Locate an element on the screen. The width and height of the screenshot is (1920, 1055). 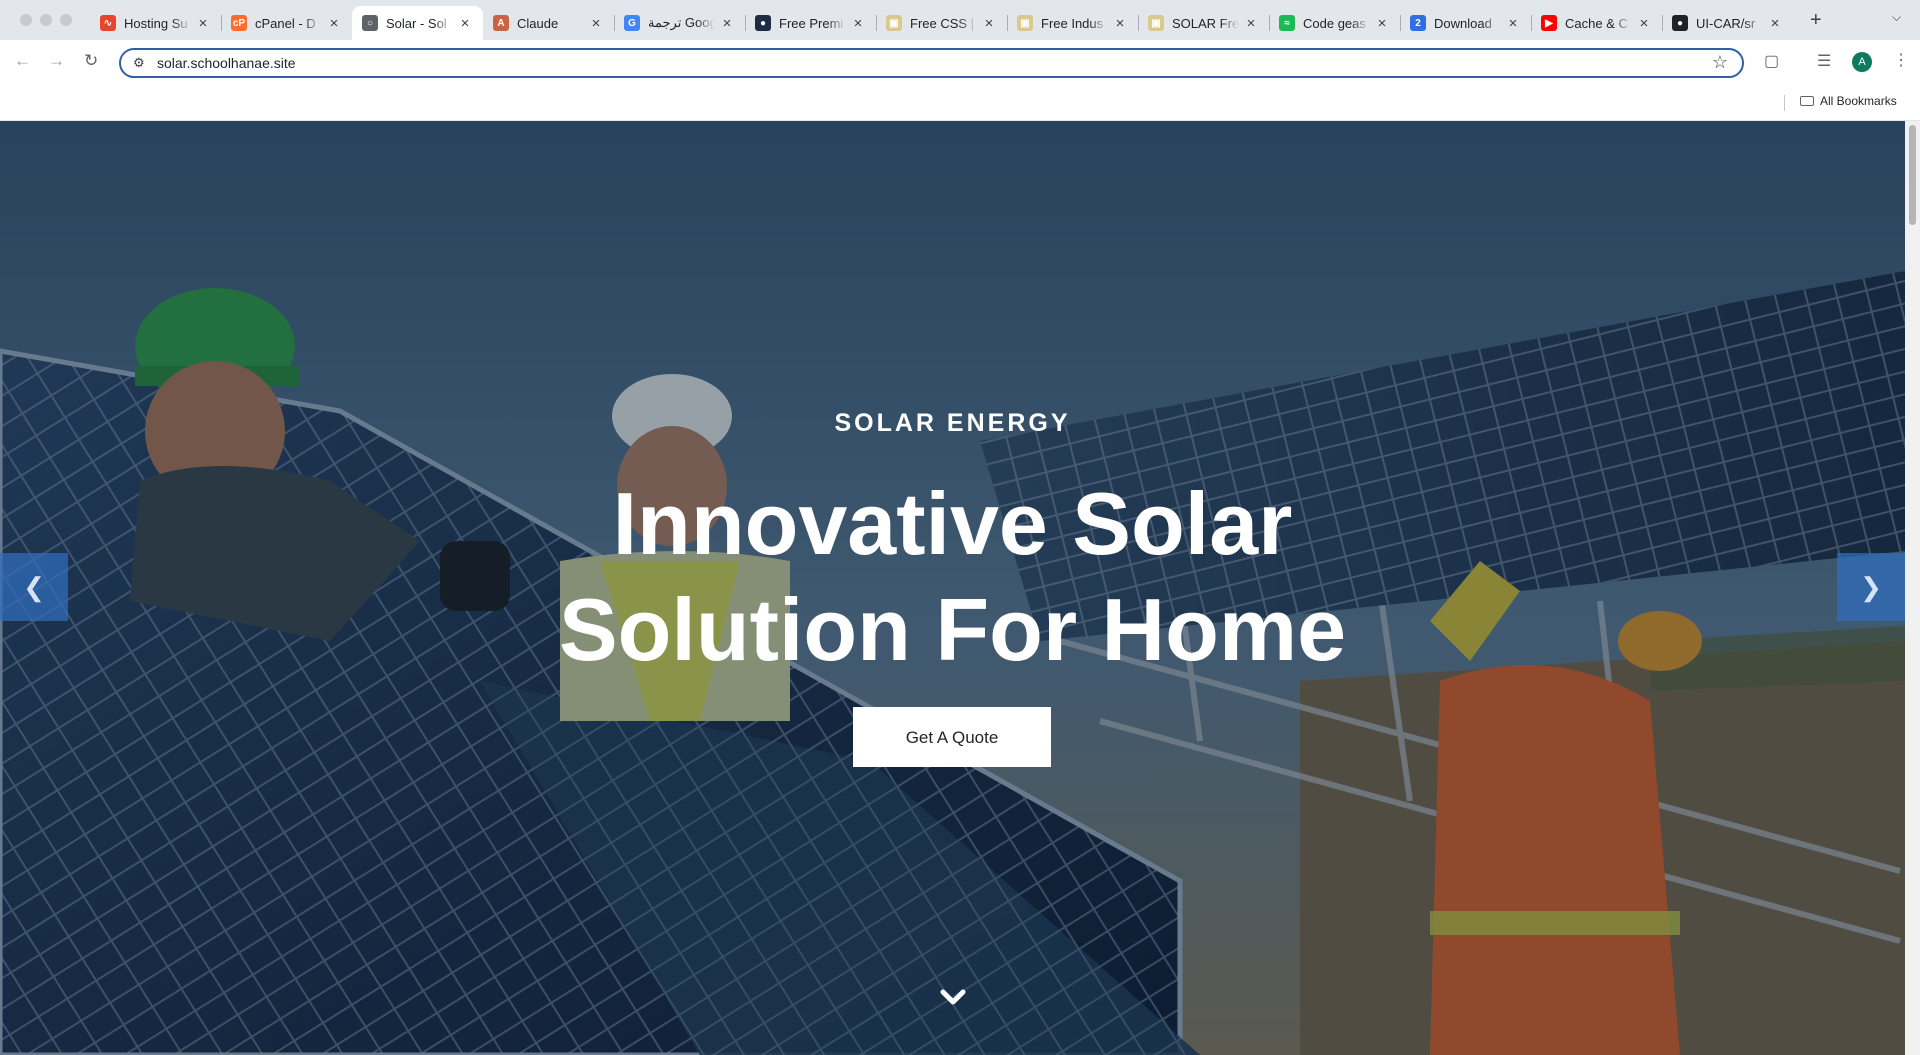
tab-title: cPanel - D is located at coordinates (285, 23).